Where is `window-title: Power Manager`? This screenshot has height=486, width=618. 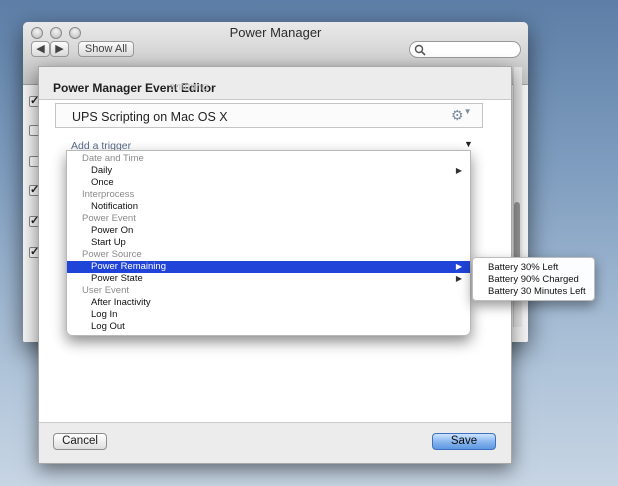 window-title: Power Manager is located at coordinates (275, 32).